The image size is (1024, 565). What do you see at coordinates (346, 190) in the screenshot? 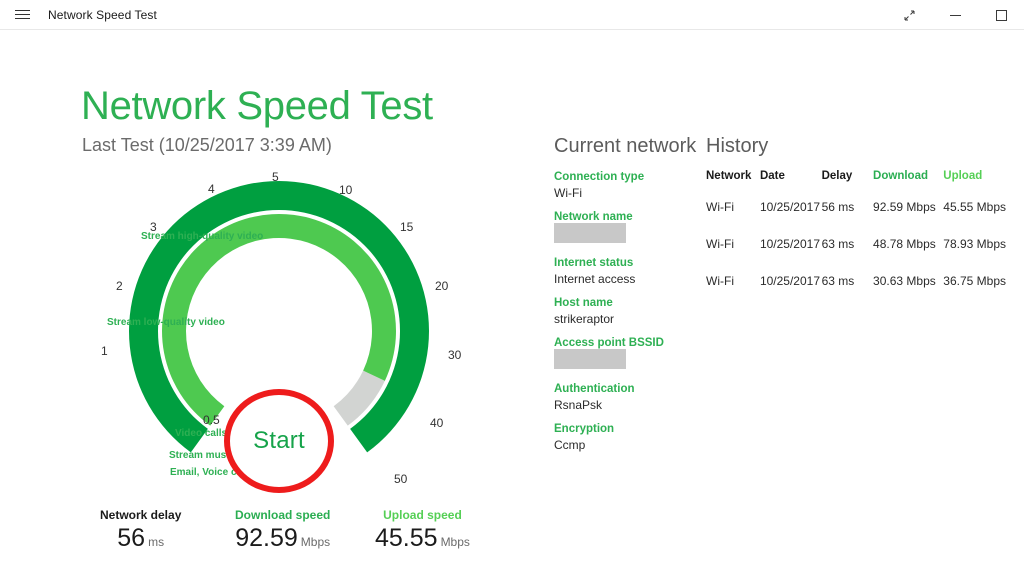
I see `gauge-tick-10: 10` at bounding box center [346, 190].